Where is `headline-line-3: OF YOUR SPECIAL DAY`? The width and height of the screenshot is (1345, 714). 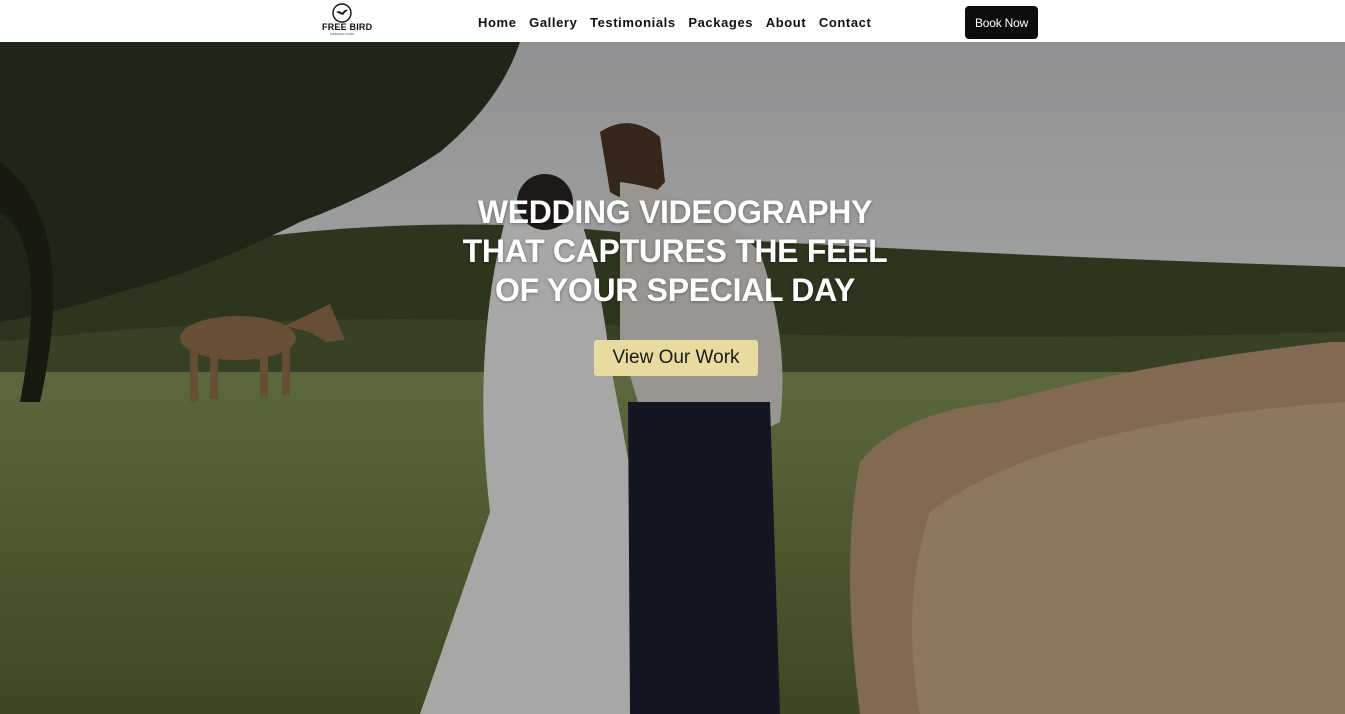
headline-line-3: OF YOUR SPECIAL DAY is located at coordinates (675, 290).